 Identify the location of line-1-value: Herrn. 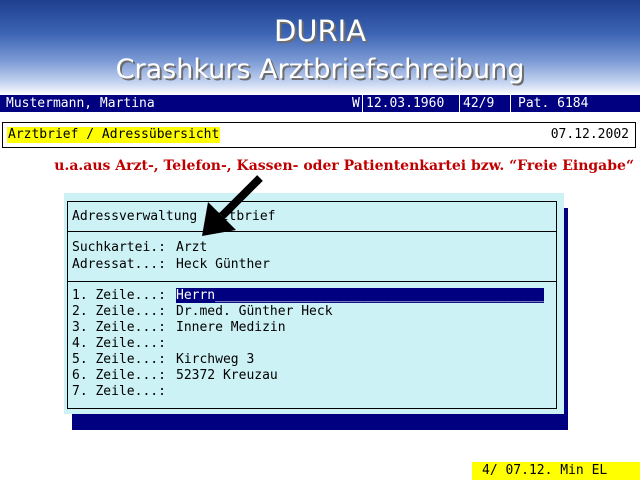
(196, 295).